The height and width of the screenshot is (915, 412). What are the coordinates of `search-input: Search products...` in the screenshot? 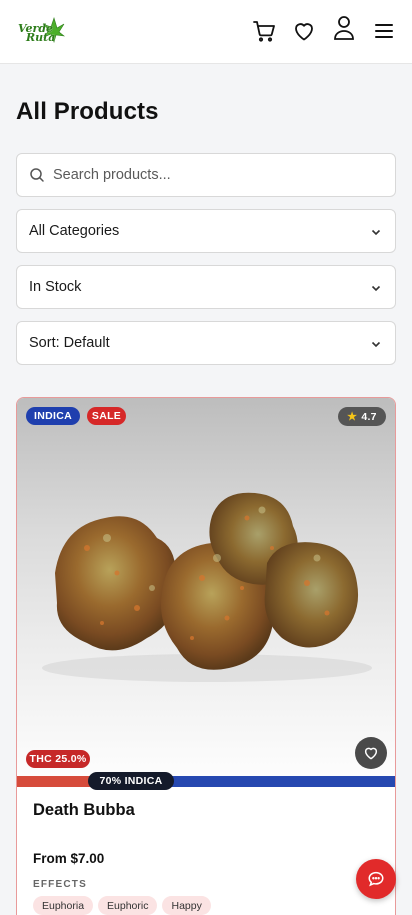 It's located at (206, 175).